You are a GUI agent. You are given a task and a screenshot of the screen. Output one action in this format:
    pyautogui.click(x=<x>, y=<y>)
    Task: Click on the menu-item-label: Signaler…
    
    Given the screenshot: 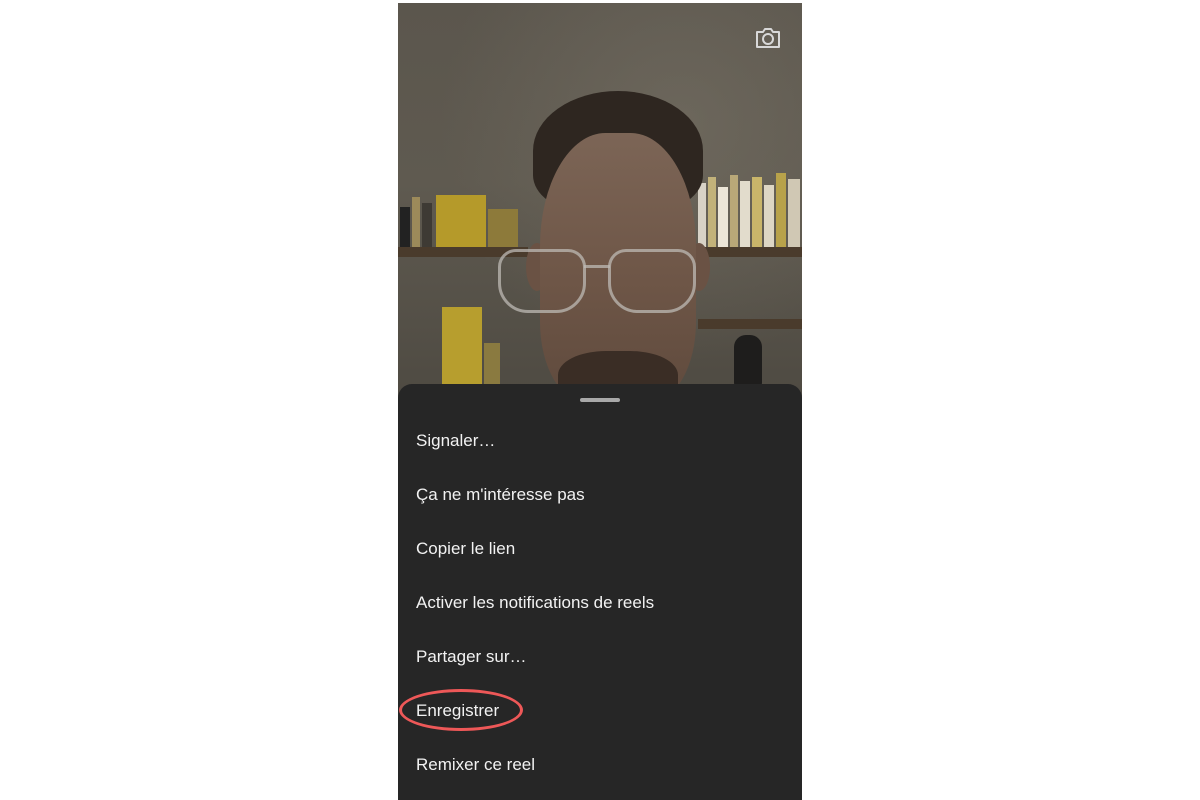 What is the action you would take?
    pyautogui.click(x=456, y=440)
    